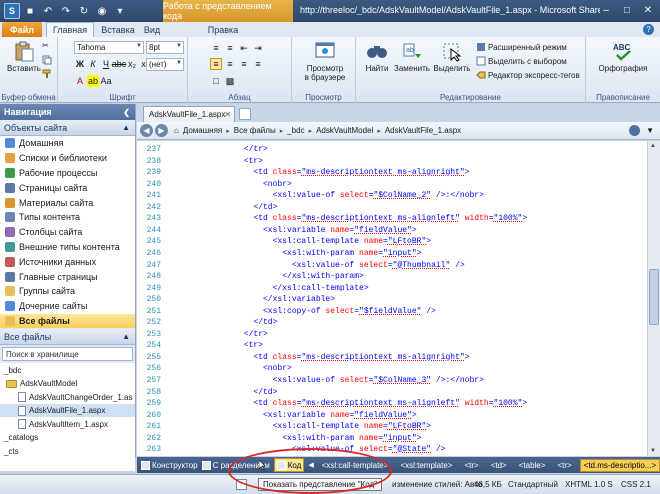 This screenshot has height=494, width=660. What do you see at coordinates (636, 484) in the screenshot?
I see `css-status: CSS 2.1` at bounding box center [636, 484].